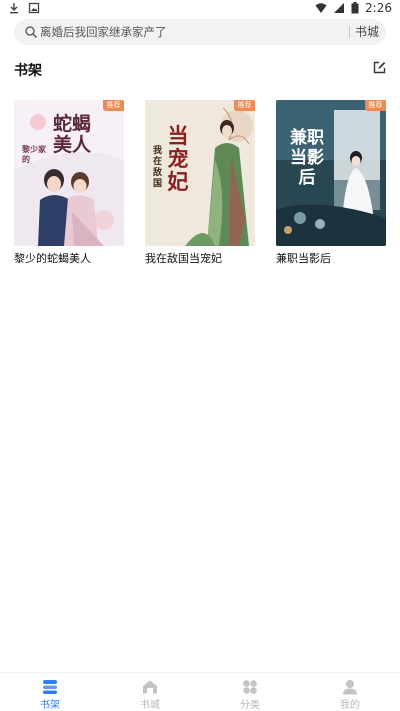 Image resolution: width=400 pixels, height=711 pixels. I want to click on cover-title: 兼职当影后, so click(307, 158).